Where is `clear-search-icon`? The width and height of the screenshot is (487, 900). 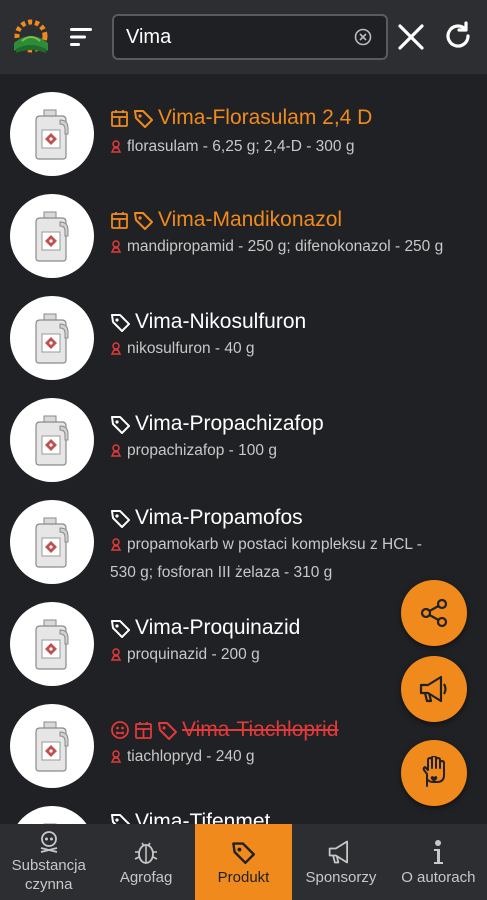
clear-search-icon is located at coordinates (363, 37).